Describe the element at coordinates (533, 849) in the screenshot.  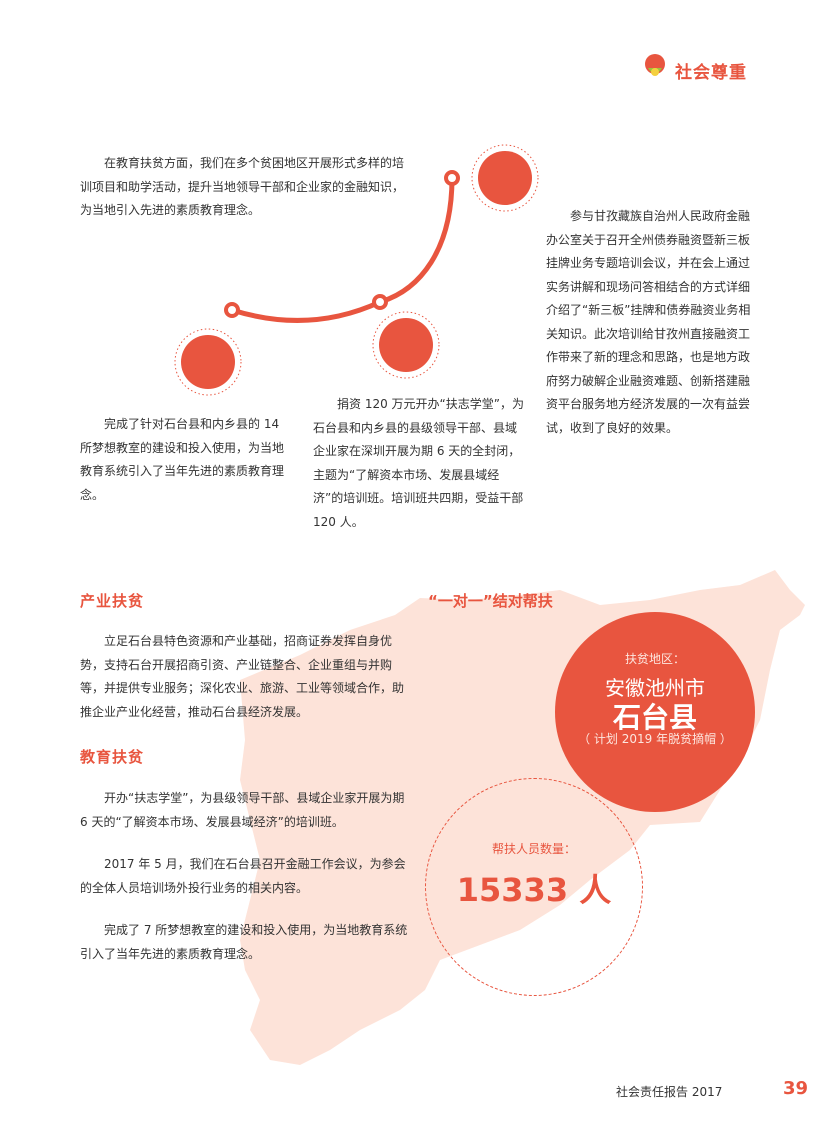
I see `count-label: 帮扶人员数量：` at that location.